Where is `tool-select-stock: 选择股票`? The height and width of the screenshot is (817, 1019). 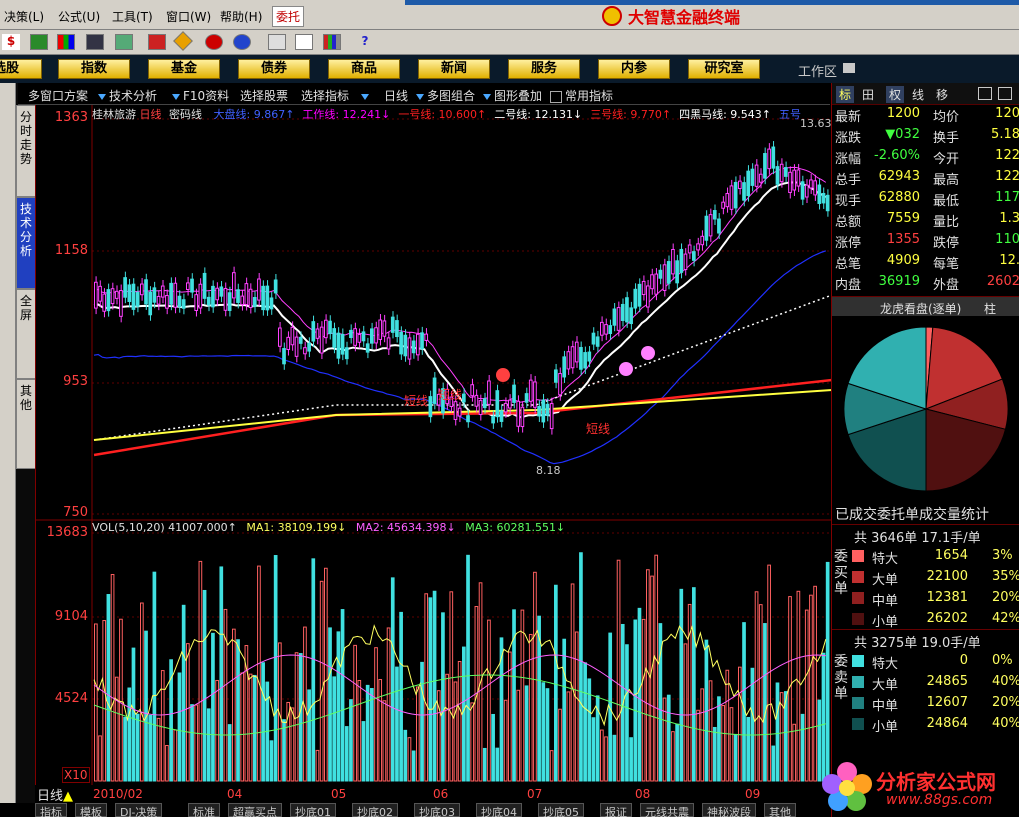
tool-select-stock: 选择股票 is located at coordinates (264, 95).